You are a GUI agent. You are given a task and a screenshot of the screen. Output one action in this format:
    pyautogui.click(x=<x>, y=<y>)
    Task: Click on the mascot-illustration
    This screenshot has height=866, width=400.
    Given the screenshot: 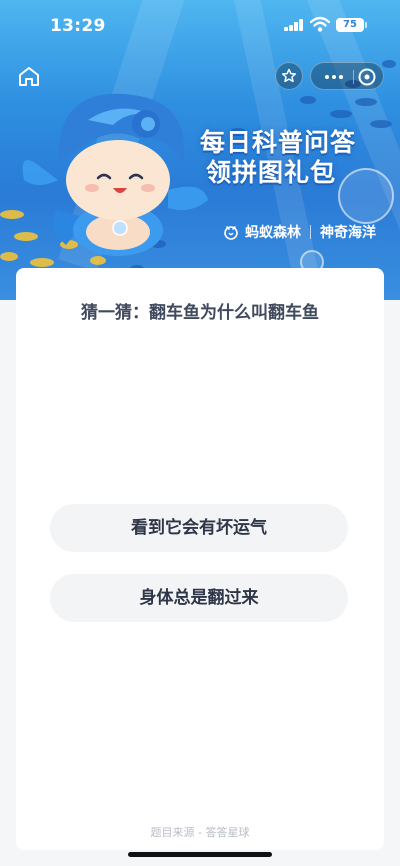 What is the action you would take?
    pyautogui.click(x=115, y=174)
    